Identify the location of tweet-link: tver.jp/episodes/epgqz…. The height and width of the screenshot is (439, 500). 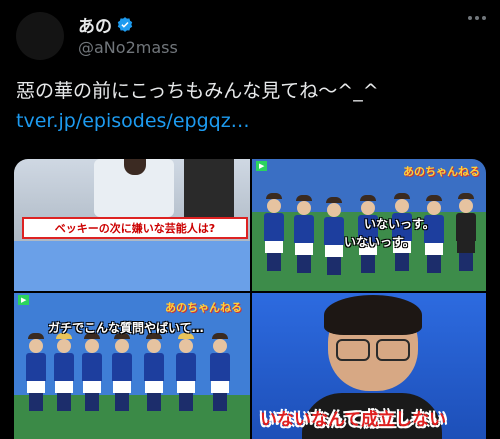
(133, 121).